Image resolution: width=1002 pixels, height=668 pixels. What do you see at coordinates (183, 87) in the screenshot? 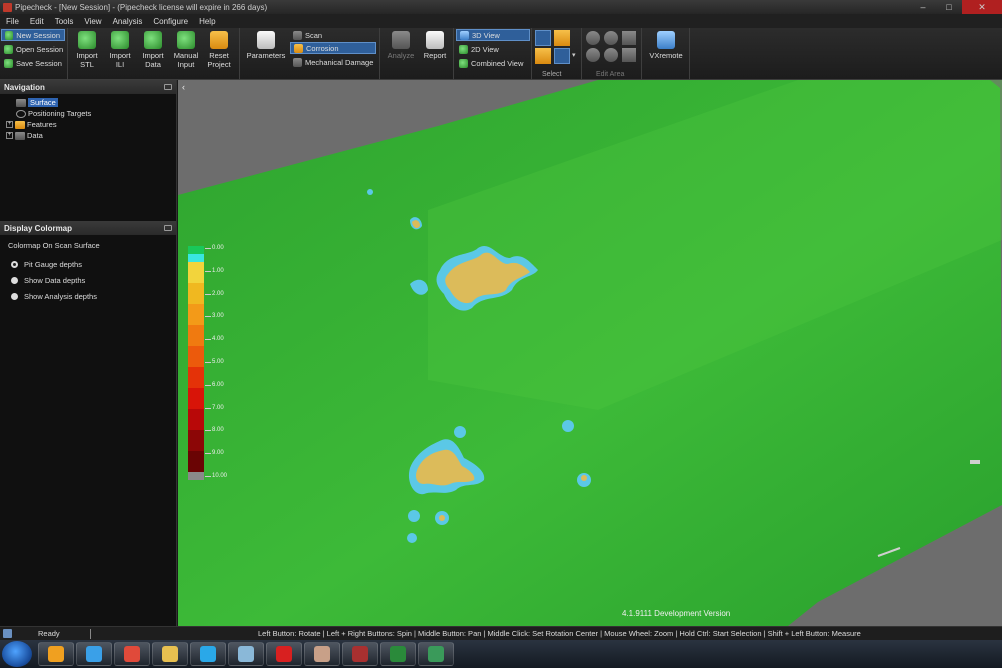
I see `collapse-panel-icon: ‹` at bounding box center [183, 87].